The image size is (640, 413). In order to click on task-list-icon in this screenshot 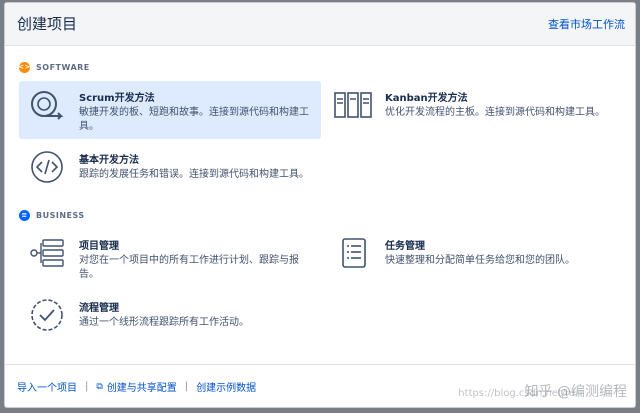, I will do `click(354, 253)`.